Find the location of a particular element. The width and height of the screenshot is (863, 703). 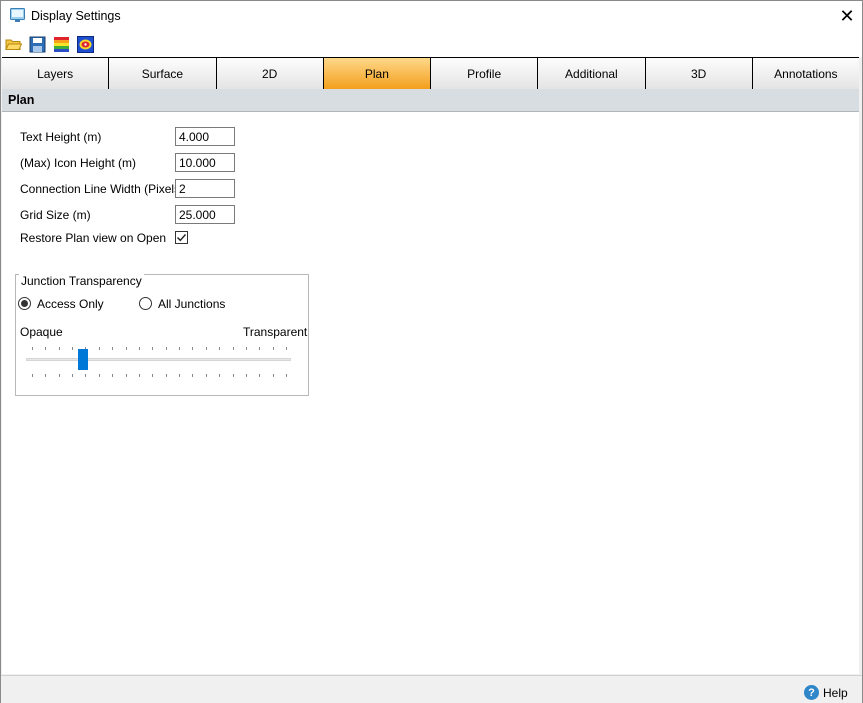

access-only-radio is located at coordinates (24, 303).